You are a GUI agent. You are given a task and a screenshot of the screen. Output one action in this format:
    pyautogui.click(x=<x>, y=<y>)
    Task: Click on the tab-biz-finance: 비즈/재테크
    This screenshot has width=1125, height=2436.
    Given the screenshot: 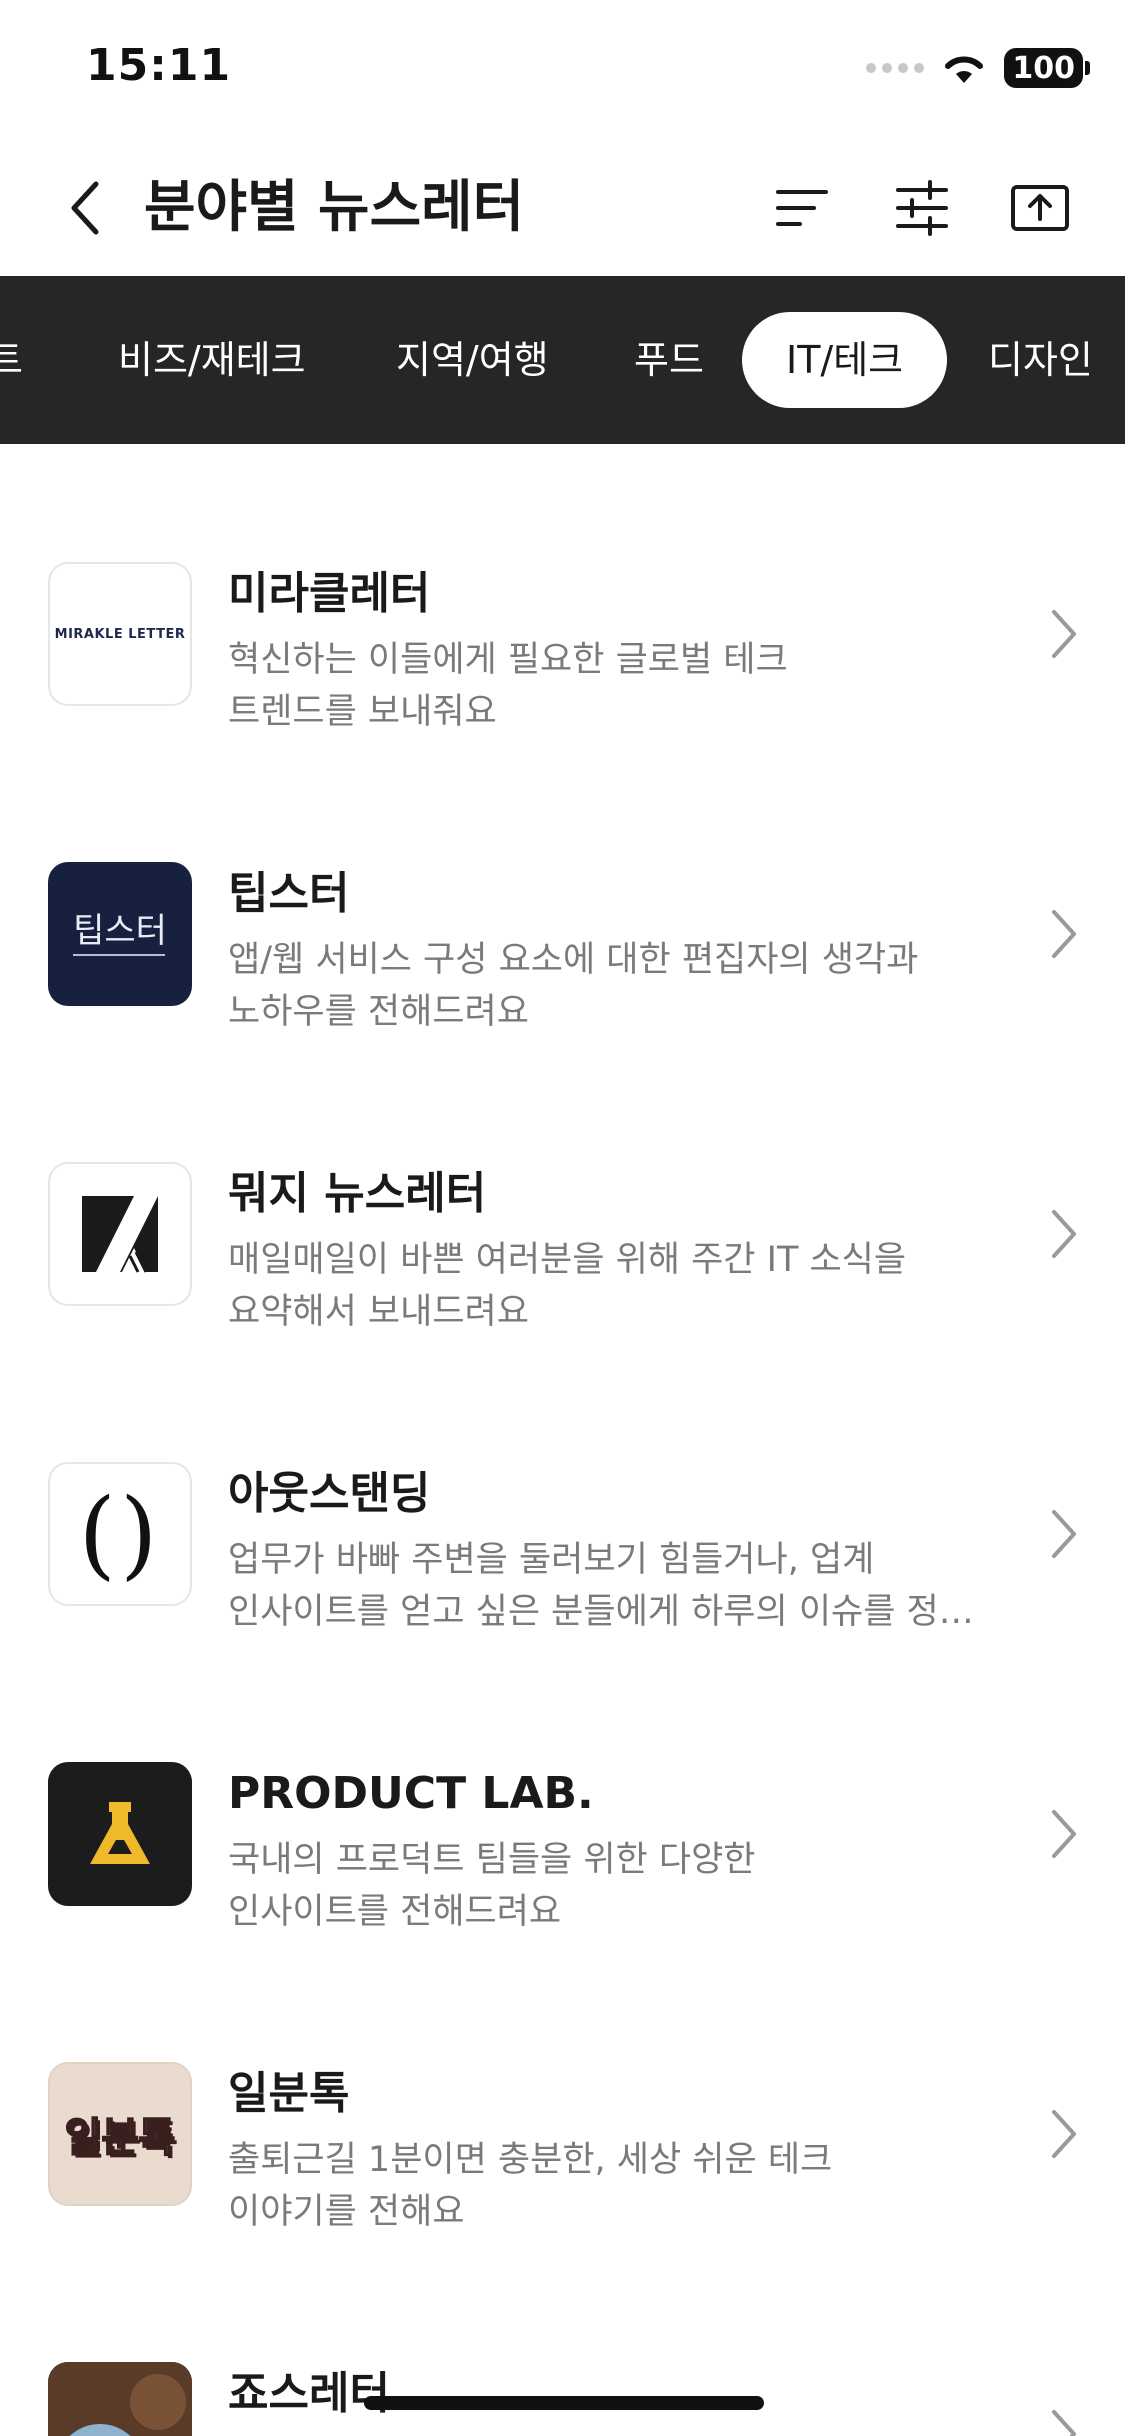 What is the action you would take?
    pyautogui.click(x=212, y=360)
    